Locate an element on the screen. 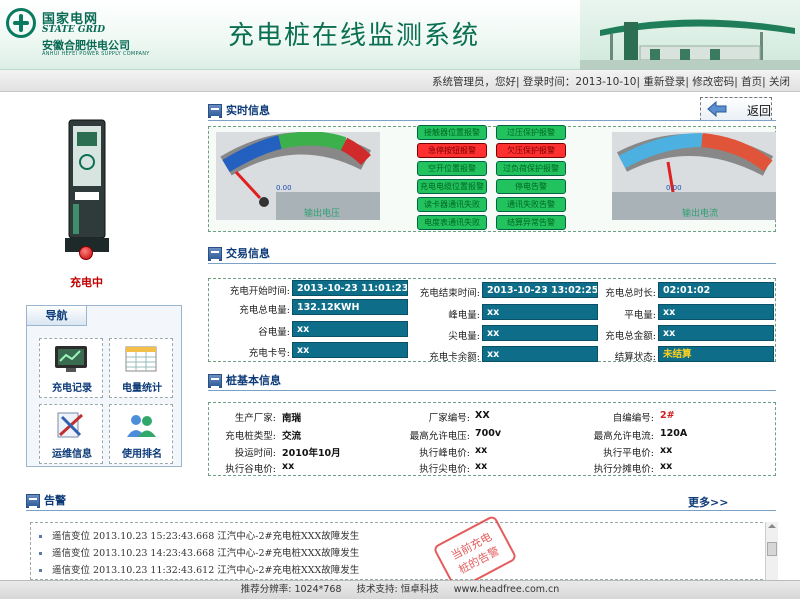  start-time-value: 2013-10-23 11:01:23 is located at coordinates (350, 288).